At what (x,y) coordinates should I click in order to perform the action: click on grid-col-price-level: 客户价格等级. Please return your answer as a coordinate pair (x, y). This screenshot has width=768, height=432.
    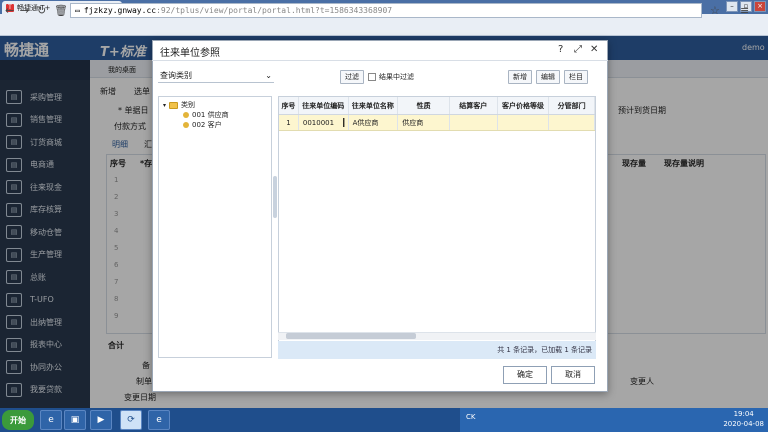
    Looking at the image, I should click on (524, 105).